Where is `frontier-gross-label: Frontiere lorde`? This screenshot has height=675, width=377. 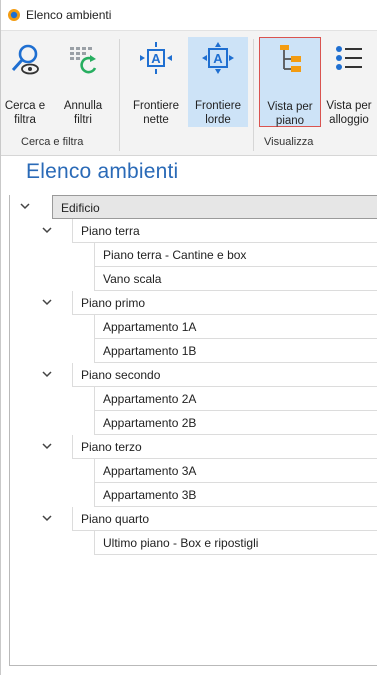 frontier-gross-label: Frontiere lorde is located at coordinates (218, 113).